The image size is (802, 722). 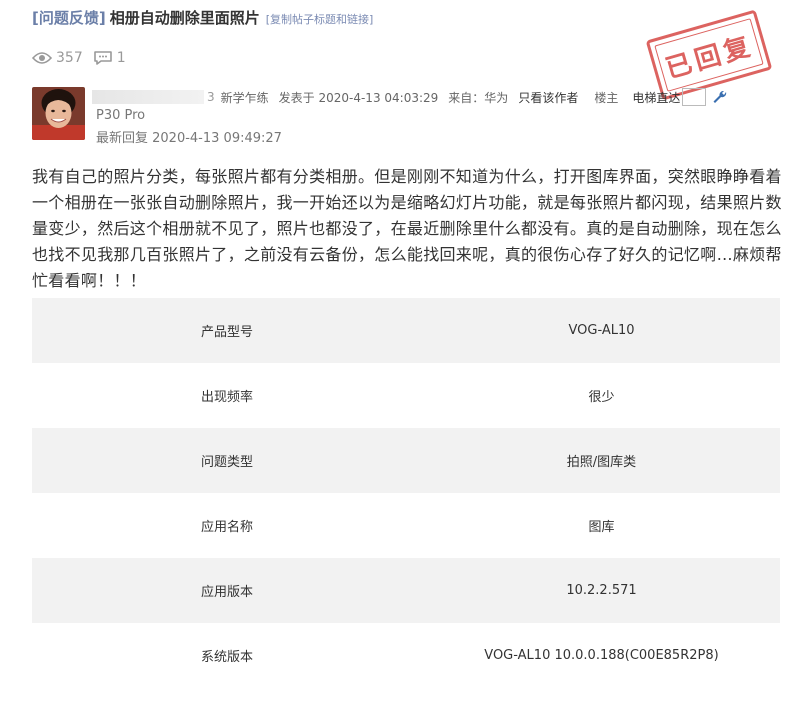 I want to click on info-value: VOG-AL10 10.0.0.188(C00E85R2P8), so click(x=601, y=655).